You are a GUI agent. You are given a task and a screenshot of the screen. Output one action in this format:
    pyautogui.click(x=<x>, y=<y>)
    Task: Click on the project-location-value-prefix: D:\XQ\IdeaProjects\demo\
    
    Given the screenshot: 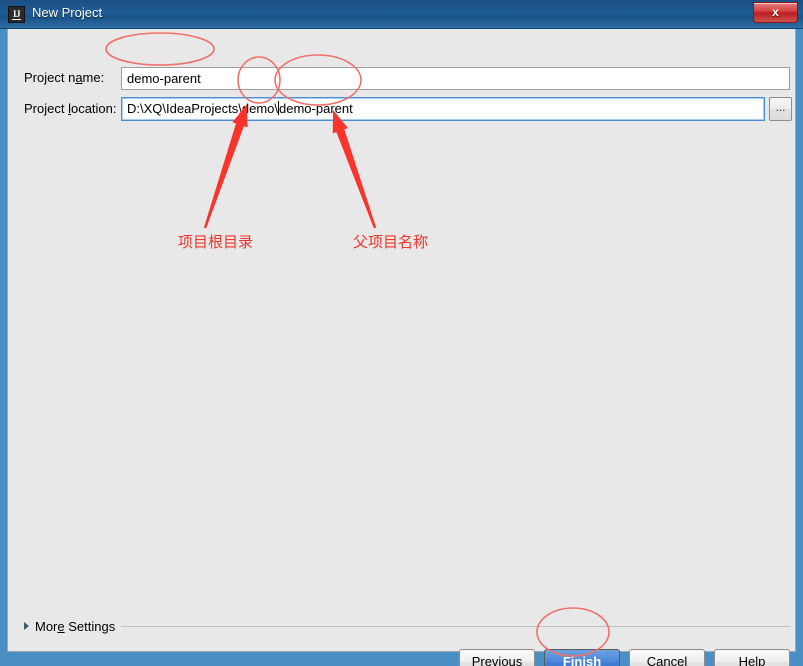 What is the action you would take?
    pyautogui.click(x=203, y=108)
    